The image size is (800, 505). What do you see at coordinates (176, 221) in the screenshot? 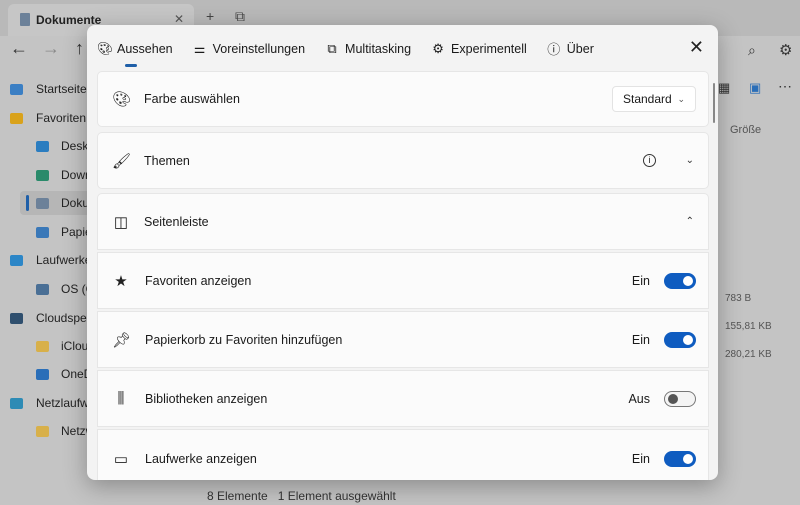
I see `setting-label: Seitenleiste` at bounding box center [176, 221].